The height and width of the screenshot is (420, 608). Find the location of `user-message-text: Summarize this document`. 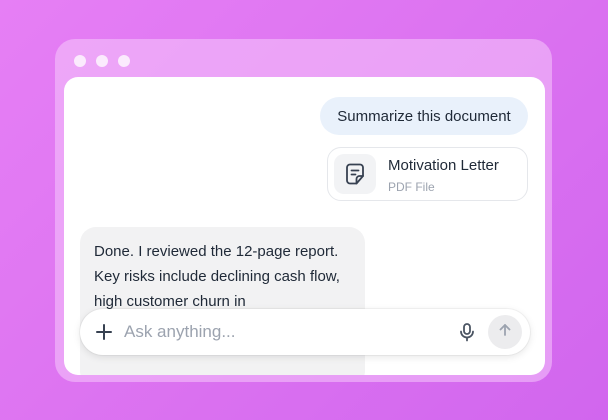

user-message-text: Summarize this document is located at coordinates (424, 116).